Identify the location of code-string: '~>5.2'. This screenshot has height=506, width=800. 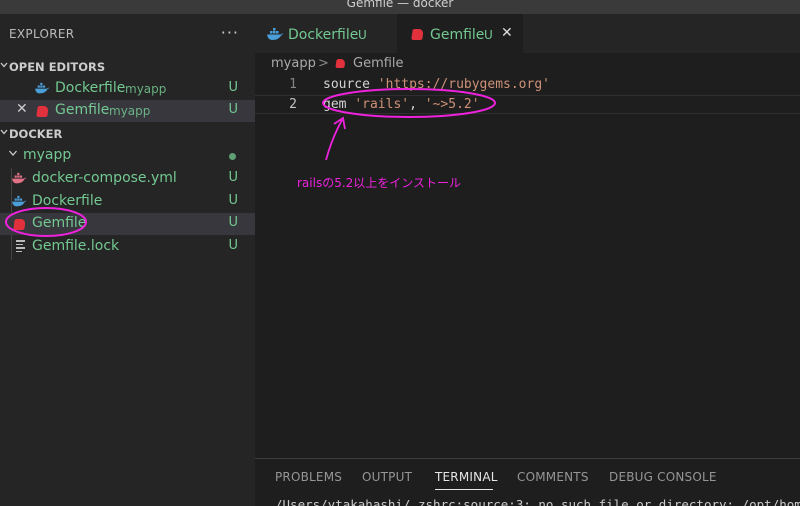
(452, 104).